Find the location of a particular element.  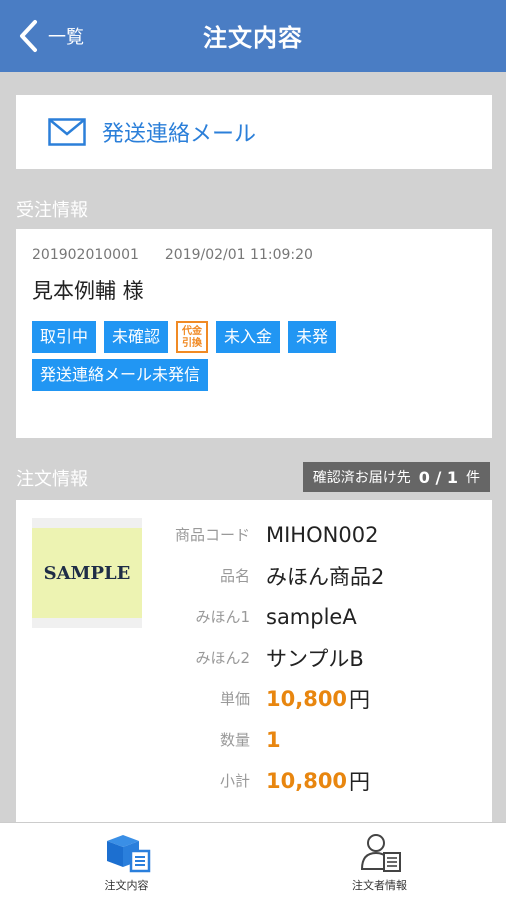

option2-value: サンプルB is located at coordinates (315, 658).